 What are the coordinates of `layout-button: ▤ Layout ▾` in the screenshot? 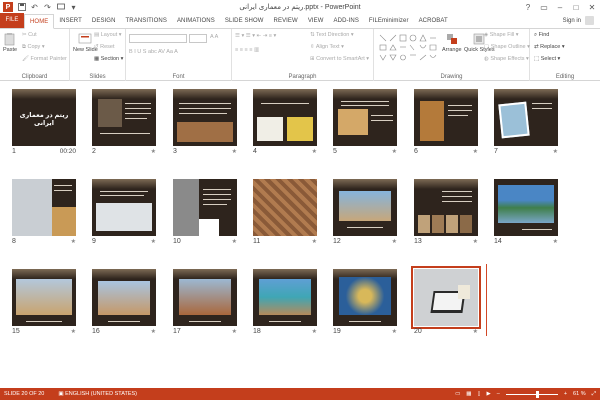 It's located at (108, 35).